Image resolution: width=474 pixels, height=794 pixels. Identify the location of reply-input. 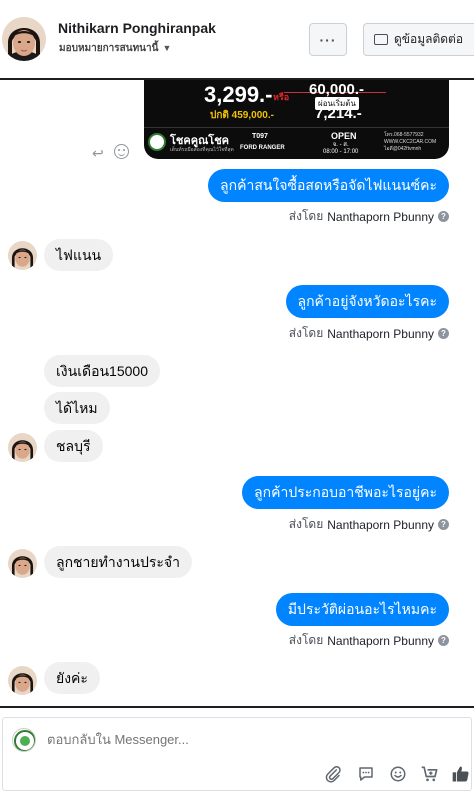
(197, 739).